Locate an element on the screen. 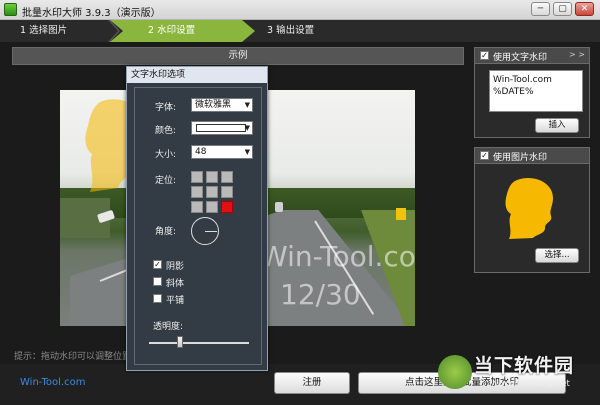 The width and height of the screenshot is (600, 405). hint-text: 提示：拖动水印可以调整位置。 is located at coordinates (77, 357).